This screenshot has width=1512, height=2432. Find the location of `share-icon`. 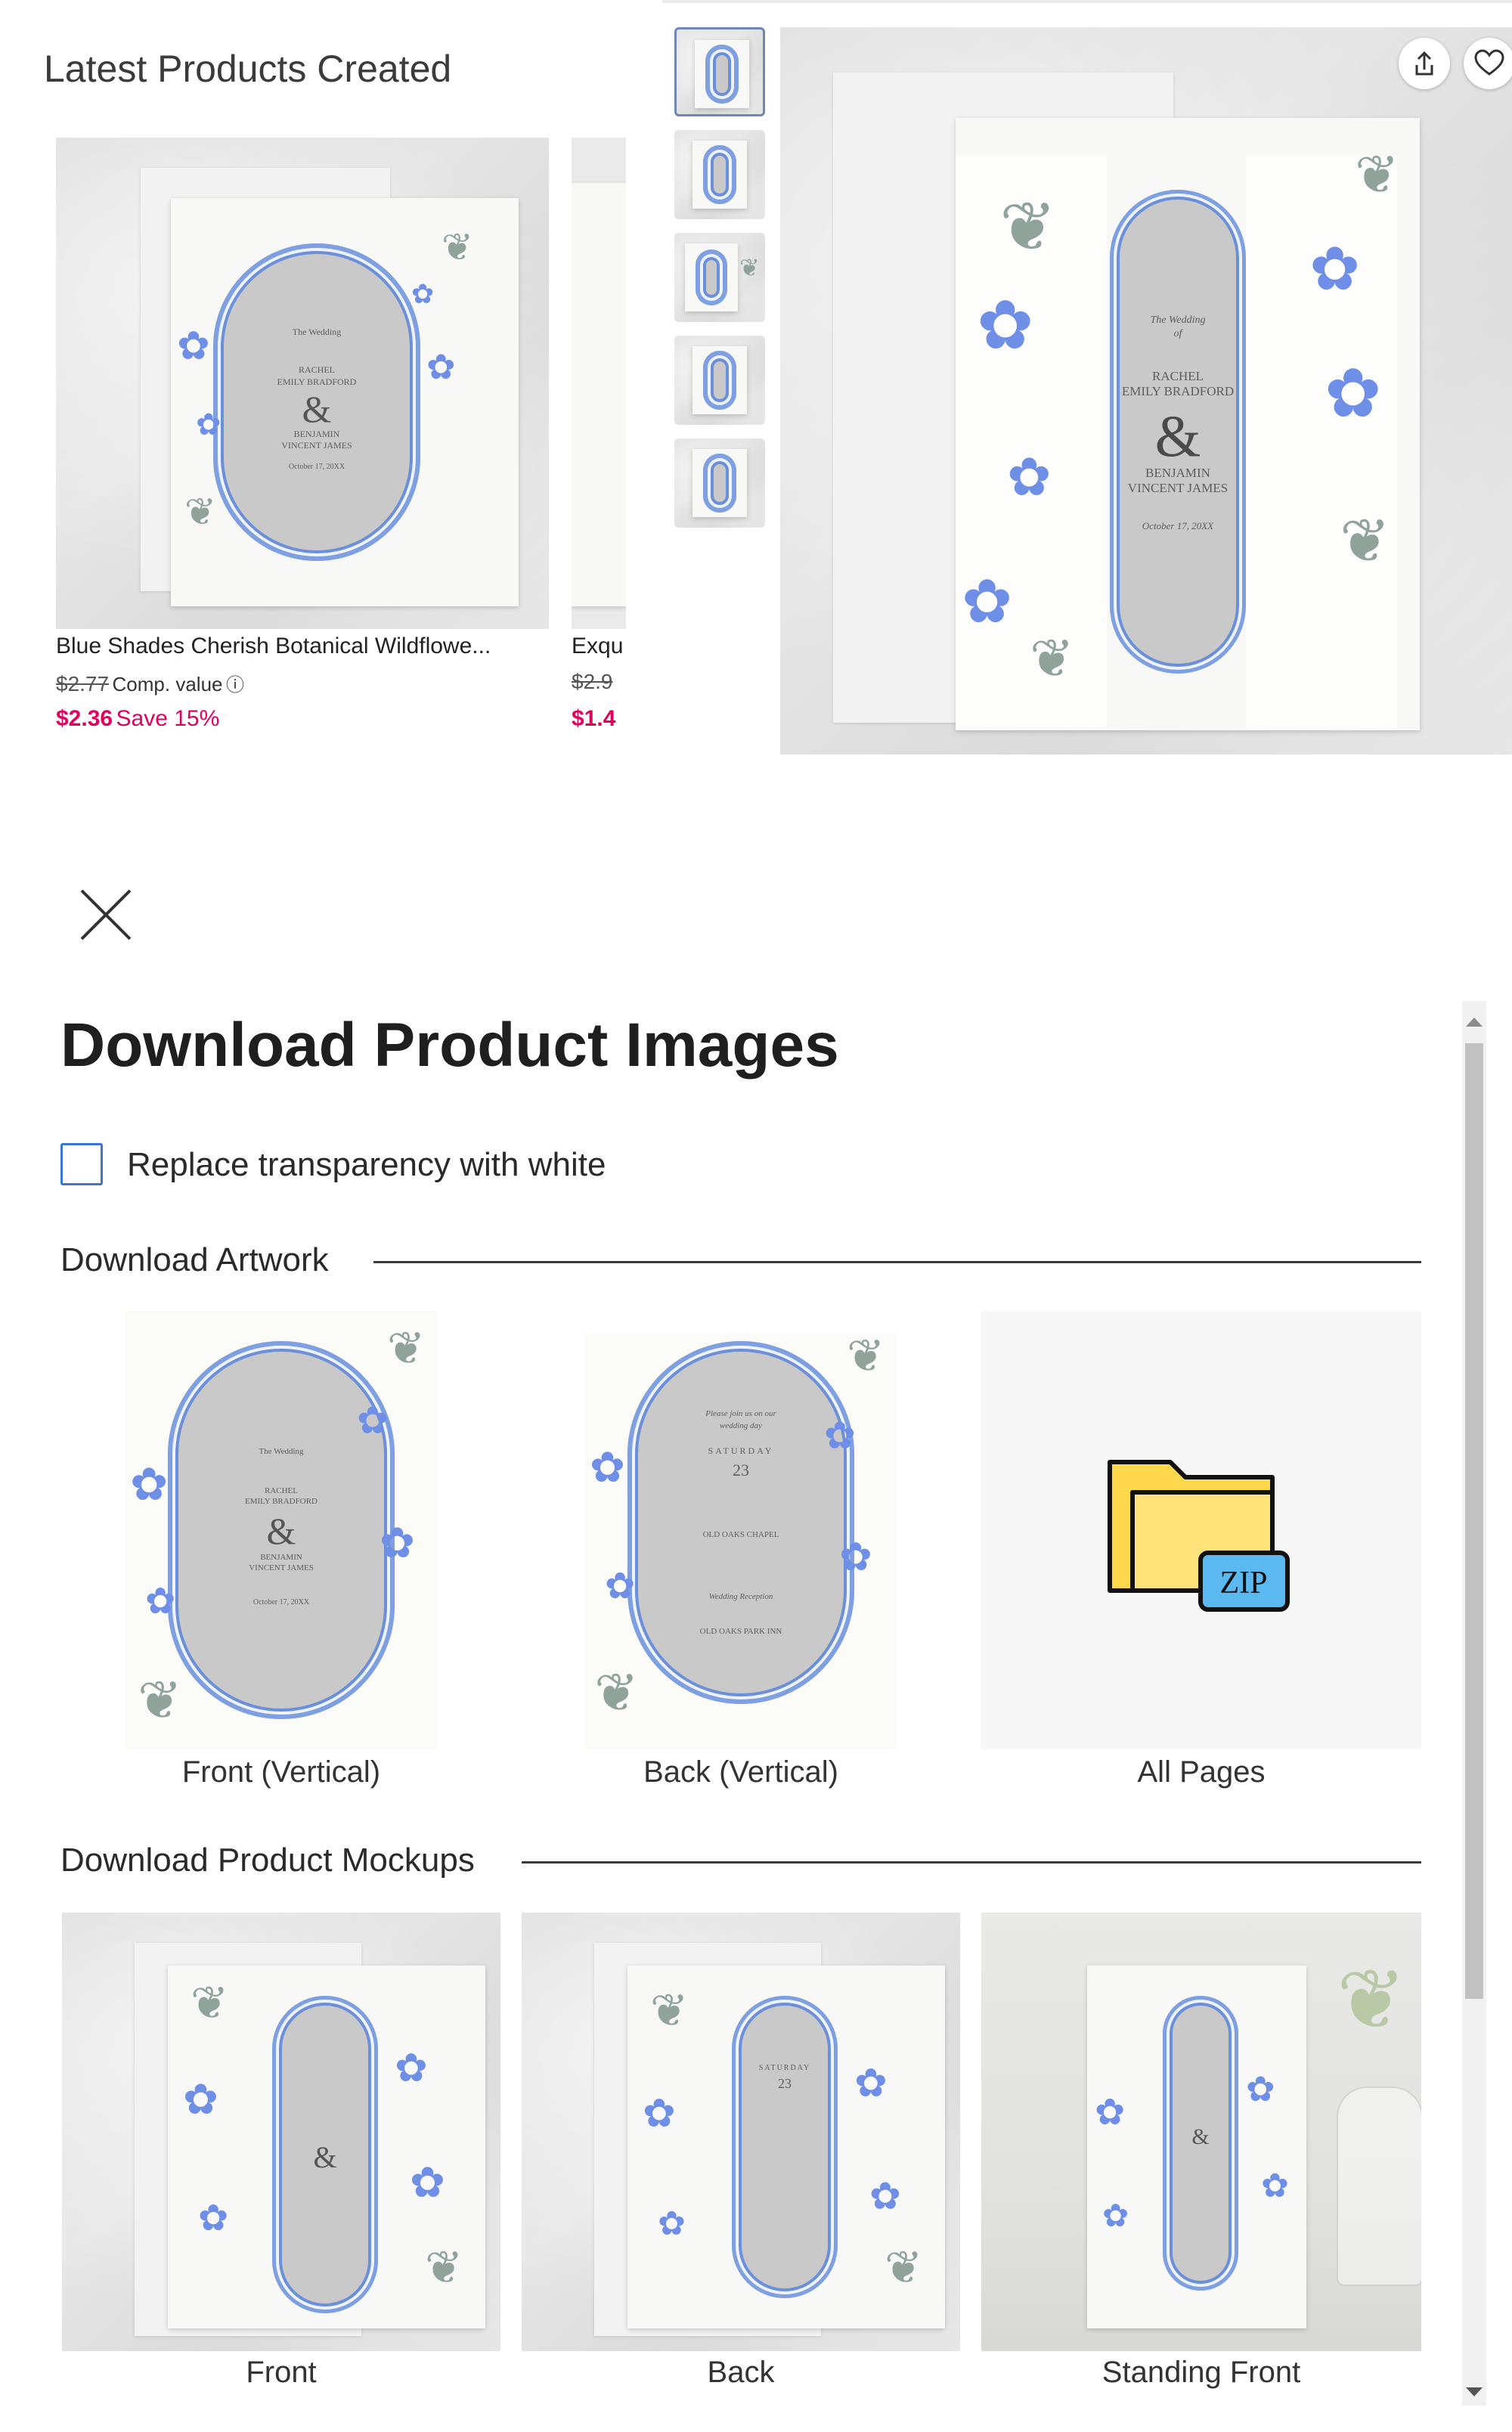

share-icon is located at coordinates (1424, 64).